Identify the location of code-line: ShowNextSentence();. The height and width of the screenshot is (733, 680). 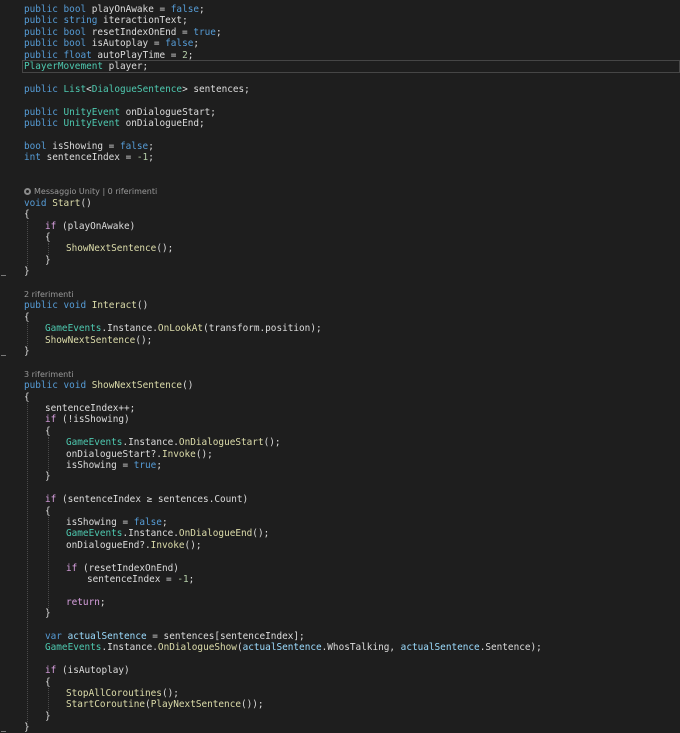
(340, 340).